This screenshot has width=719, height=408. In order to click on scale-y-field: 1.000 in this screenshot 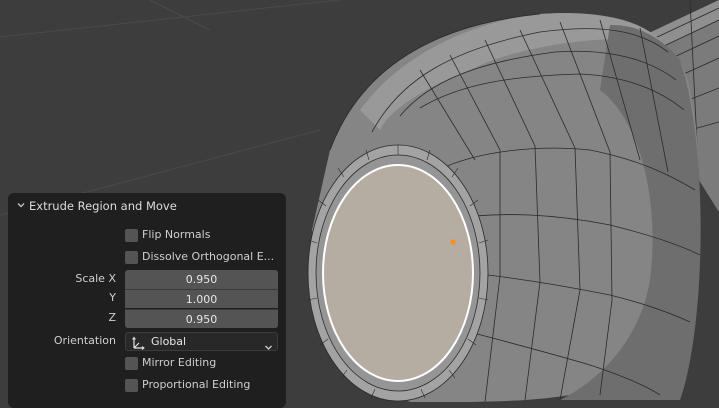, I will do `click(201, 298)`.